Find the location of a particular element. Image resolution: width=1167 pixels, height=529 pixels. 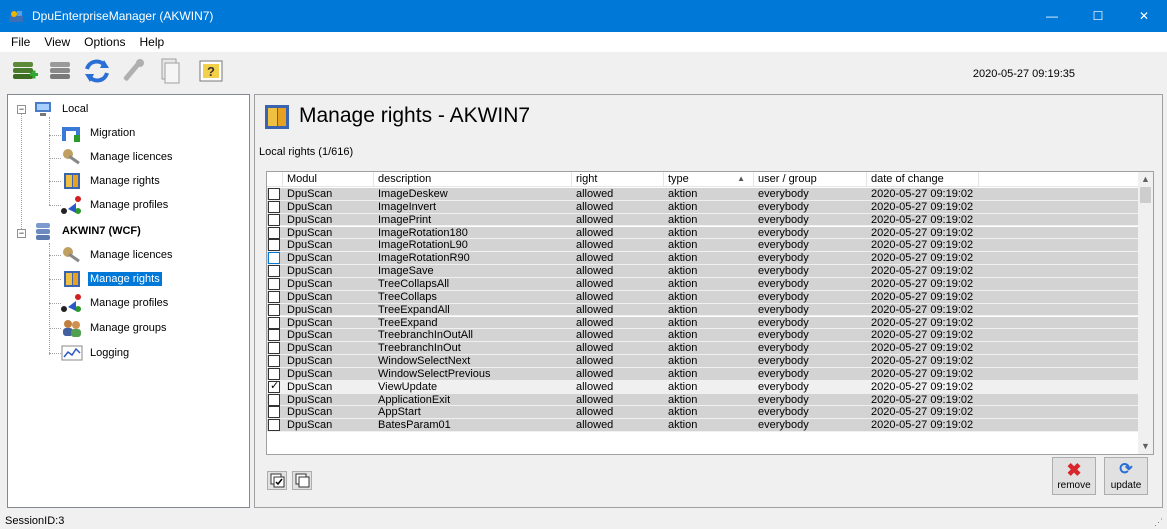

session-id: SessionID:3 is located at coordinates (35, 521).